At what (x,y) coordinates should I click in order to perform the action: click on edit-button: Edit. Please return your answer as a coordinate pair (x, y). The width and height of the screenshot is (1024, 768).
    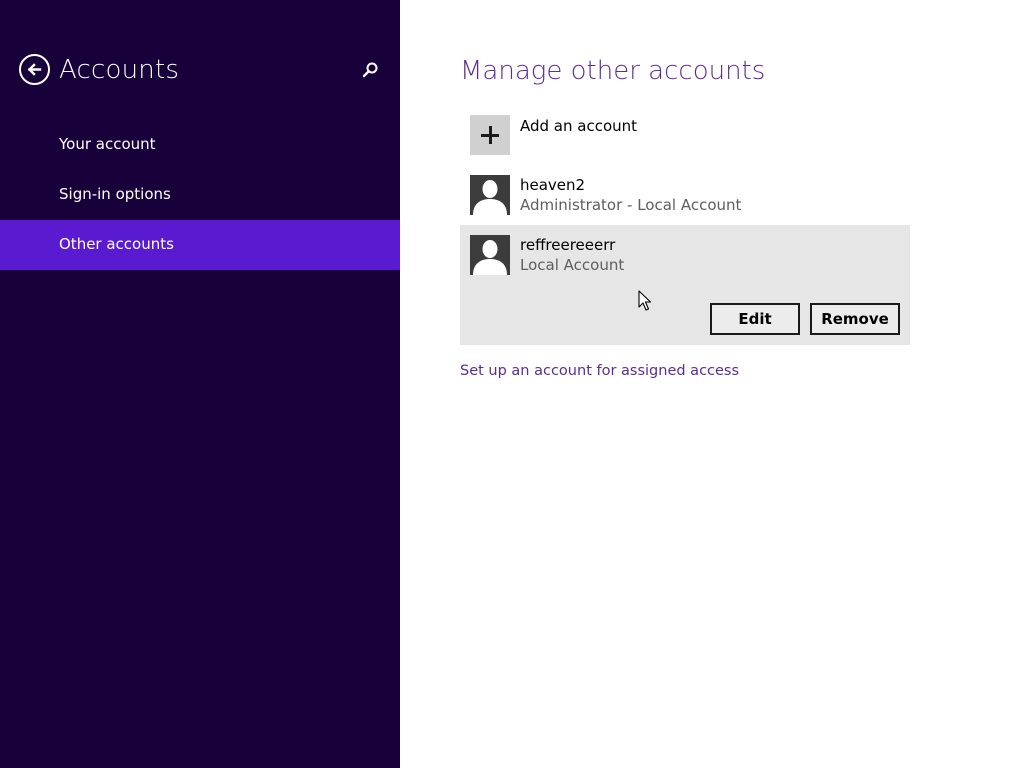
    Looking at the image, I should click on (755, 319).